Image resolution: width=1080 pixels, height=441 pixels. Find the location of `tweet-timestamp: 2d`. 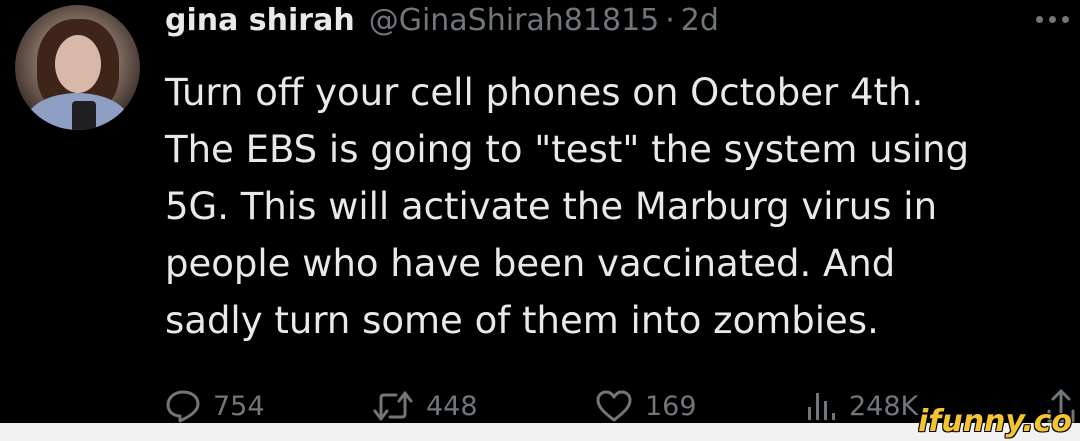

tweet-timestamp: 2d is located at coordinates (700, 21).